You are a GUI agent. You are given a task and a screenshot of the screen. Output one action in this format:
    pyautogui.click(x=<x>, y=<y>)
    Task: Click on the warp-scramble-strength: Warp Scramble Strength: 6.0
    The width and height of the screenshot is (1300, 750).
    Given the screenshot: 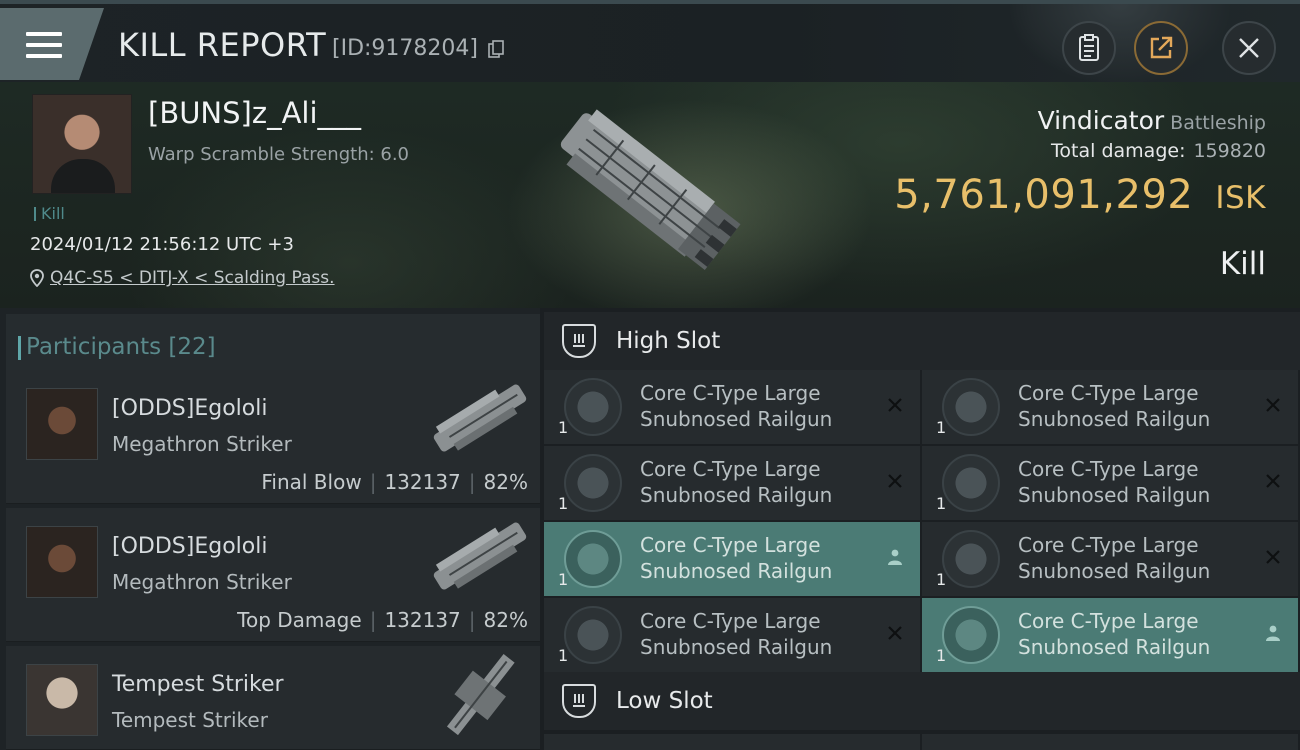 What is the action you would take?
    pyautogui.click(x=279, y=154)
    